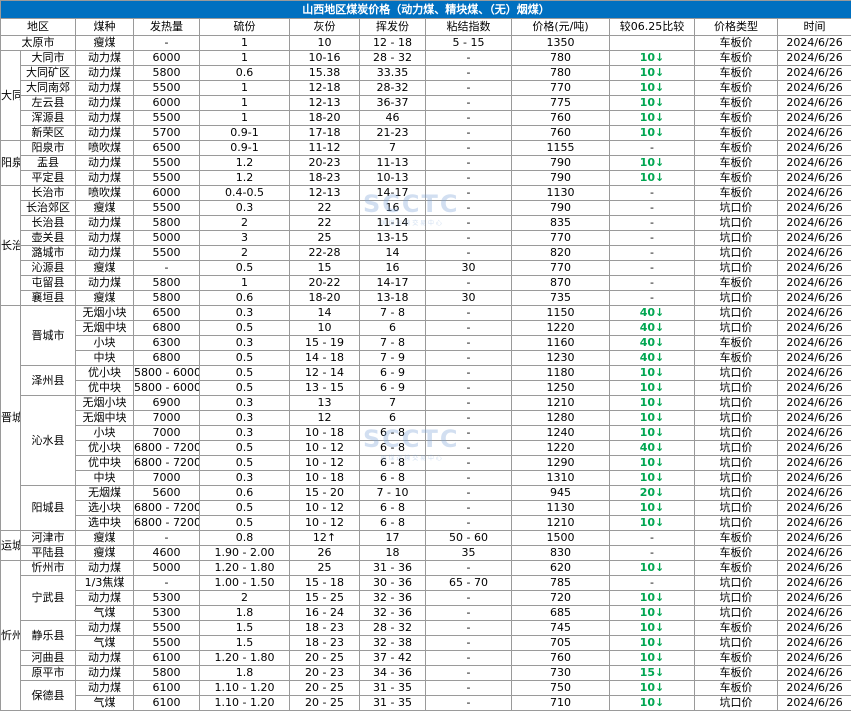 The image size is (851, 715). What do you see at coordinates (425, 9) in the screenshot?
I see `table-title: 山西地区煤炭价格（动力煤、精块煤、（无）烟煤）` at bounding box center [425, 9].